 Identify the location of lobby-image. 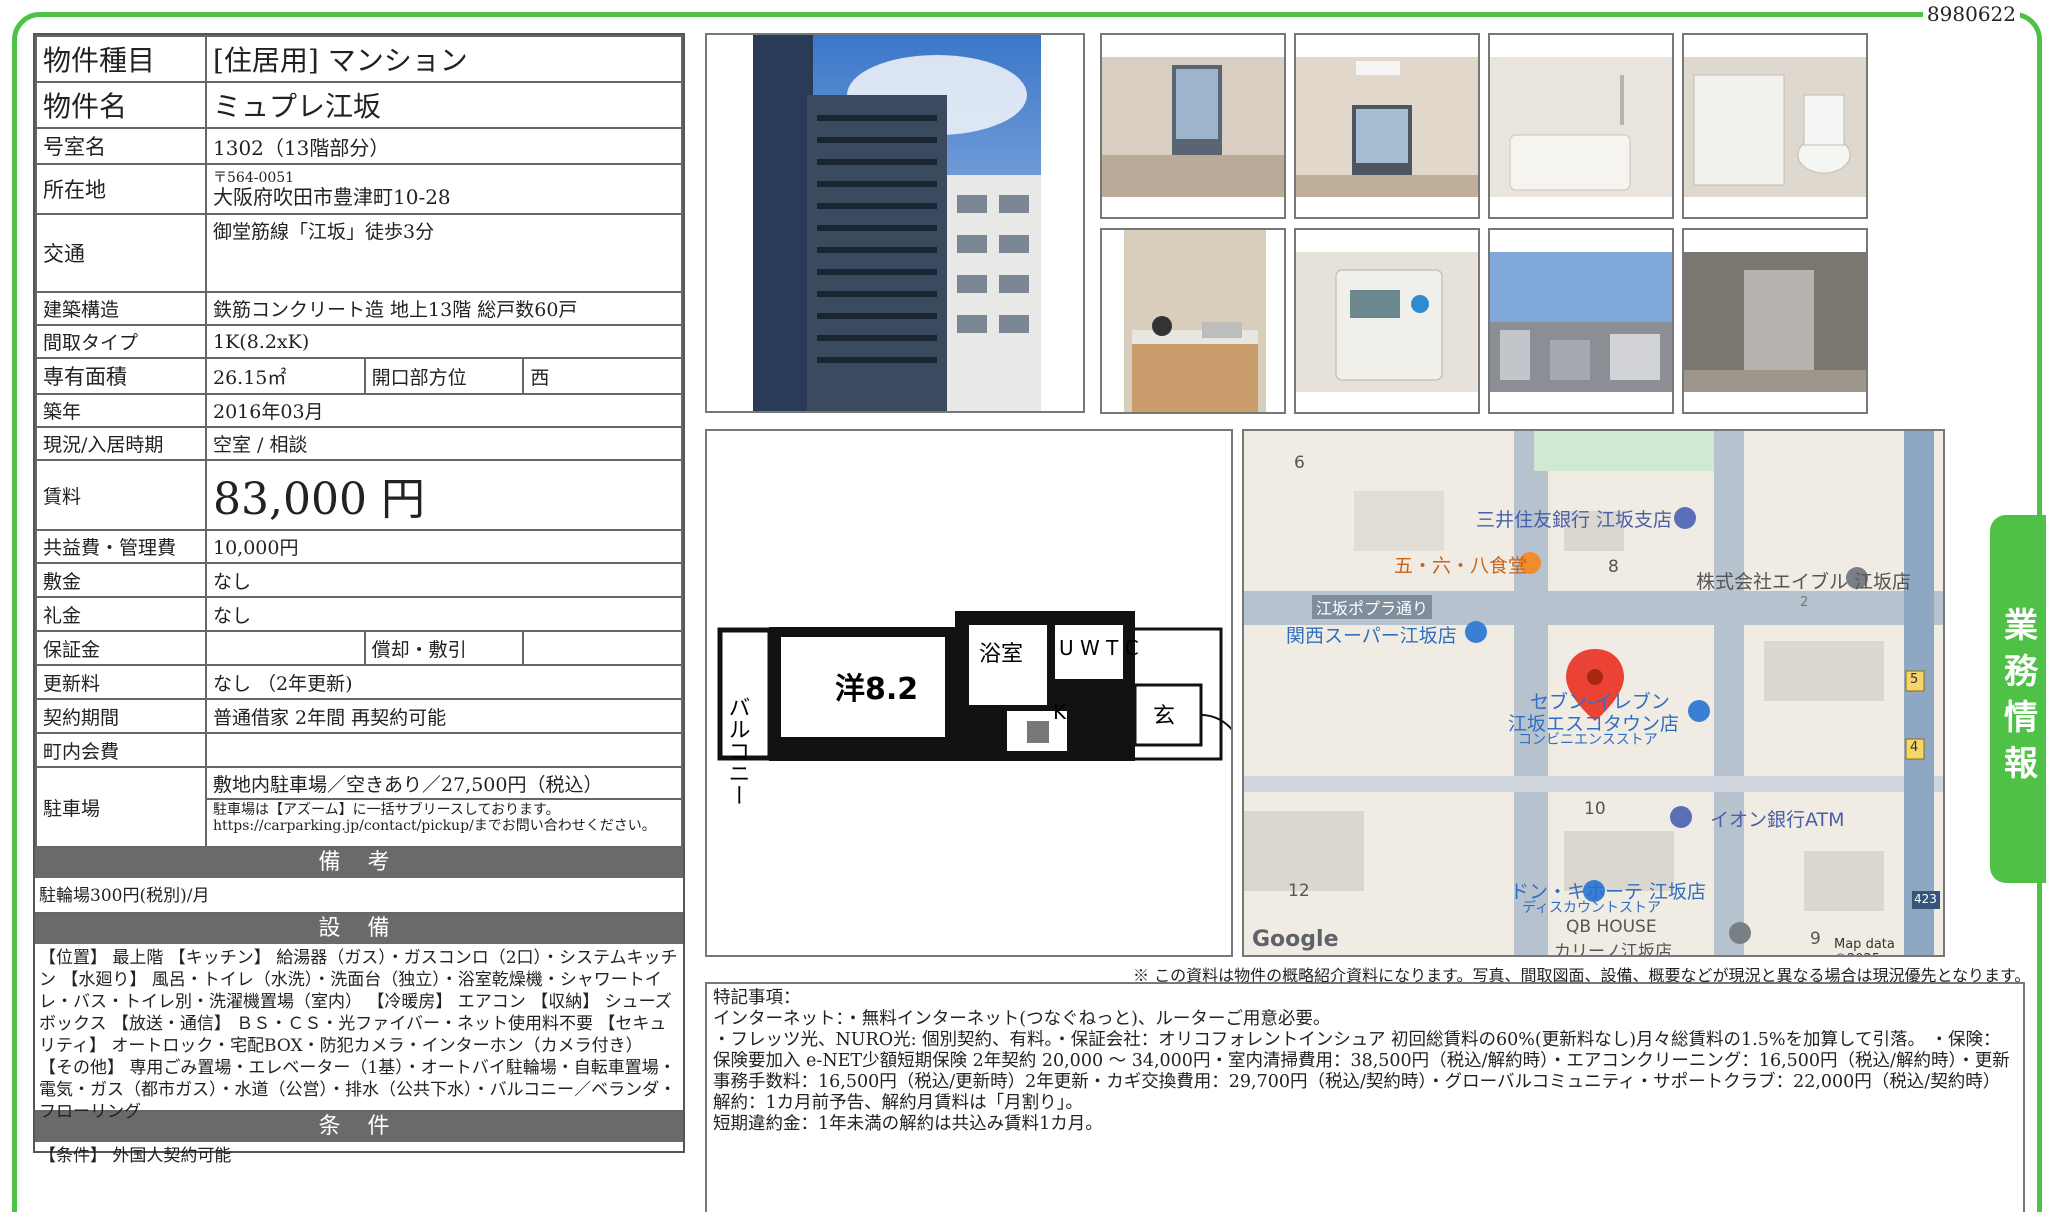
(1775, 321).